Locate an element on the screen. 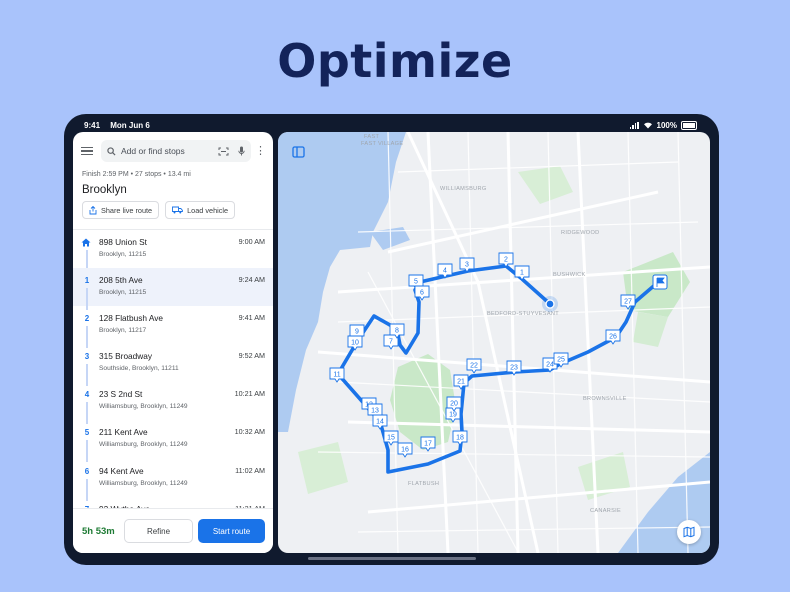 Image resolution: width=790 pixels, height=592 pixels. stop-pin: 22 is located at coordinates (474, 366).